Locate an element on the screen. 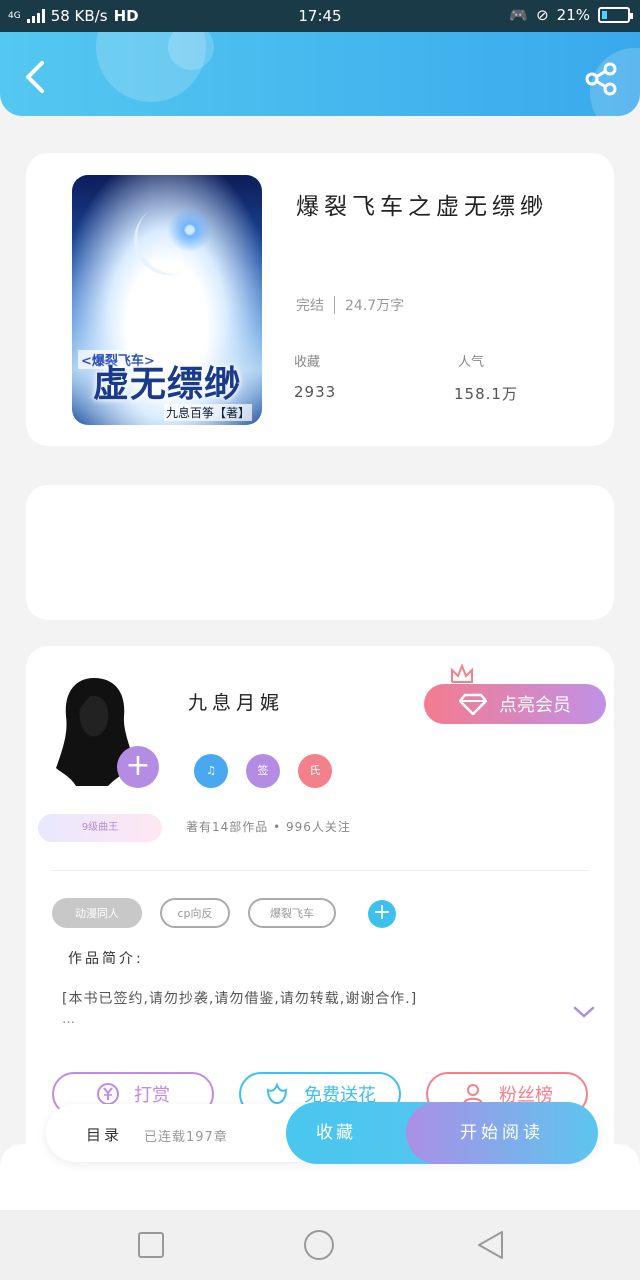 The height and width of the screenshot is (1280, 640). back-arrow-icon is located at coordinates (35, 77).